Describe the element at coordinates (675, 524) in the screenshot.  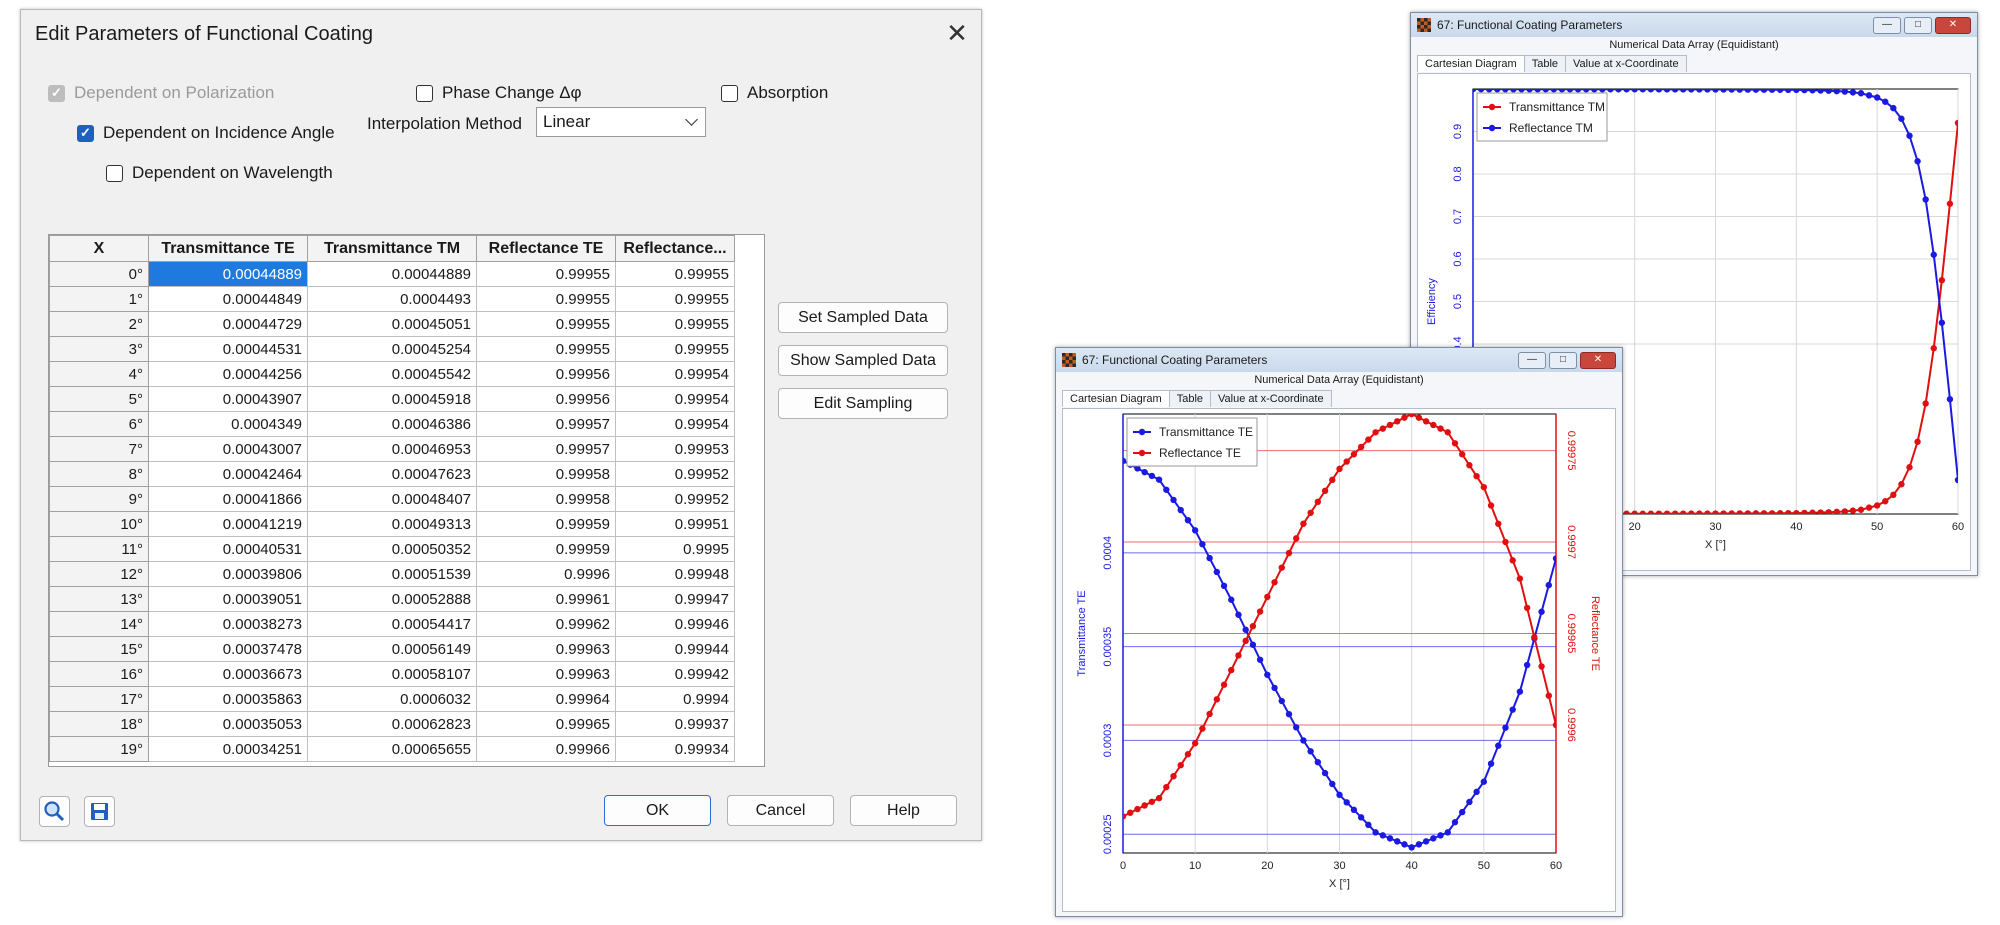
I see `table-cell: 0.99951` at that location.